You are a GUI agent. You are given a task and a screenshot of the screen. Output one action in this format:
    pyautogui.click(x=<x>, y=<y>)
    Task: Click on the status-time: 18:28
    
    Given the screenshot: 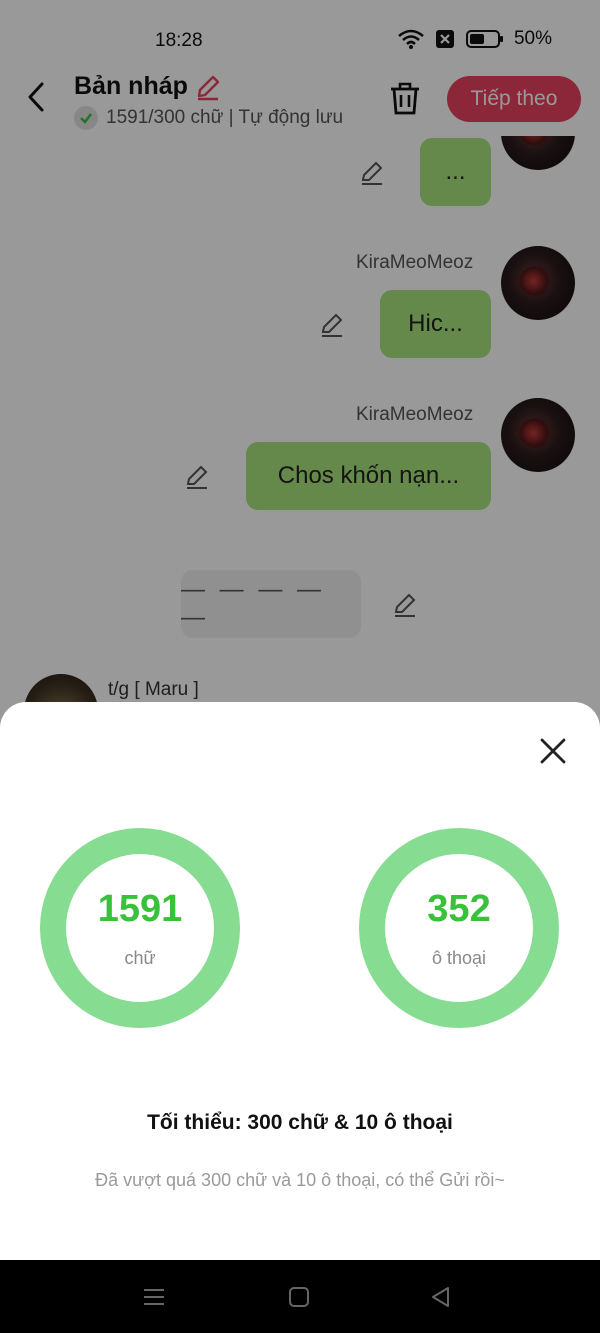 What is the action you would take?
    pyautogui.click(x=179, y=40)
    